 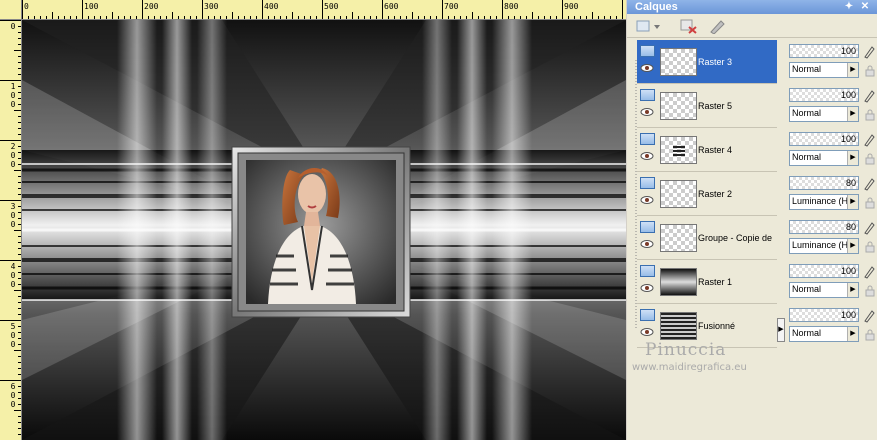 What do you see at coordinates (211, 6) in the screenshot?
I see `ruler-h-label: 300` at bounding box center [211, 6].